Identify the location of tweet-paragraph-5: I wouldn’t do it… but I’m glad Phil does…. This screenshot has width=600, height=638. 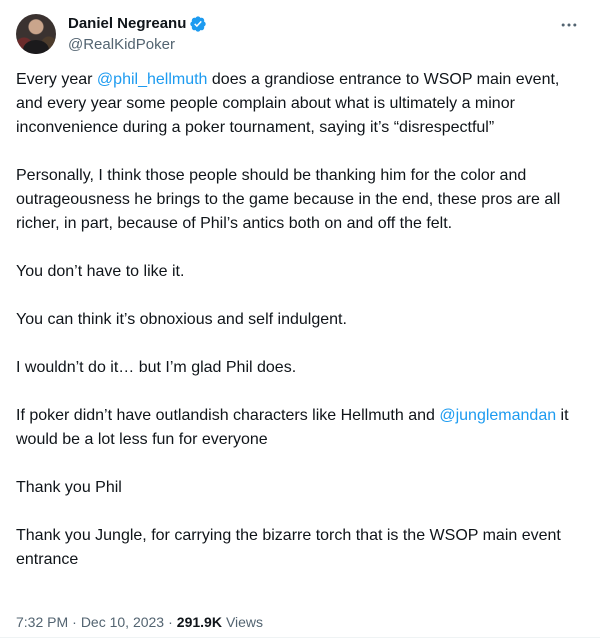
(156, 367).